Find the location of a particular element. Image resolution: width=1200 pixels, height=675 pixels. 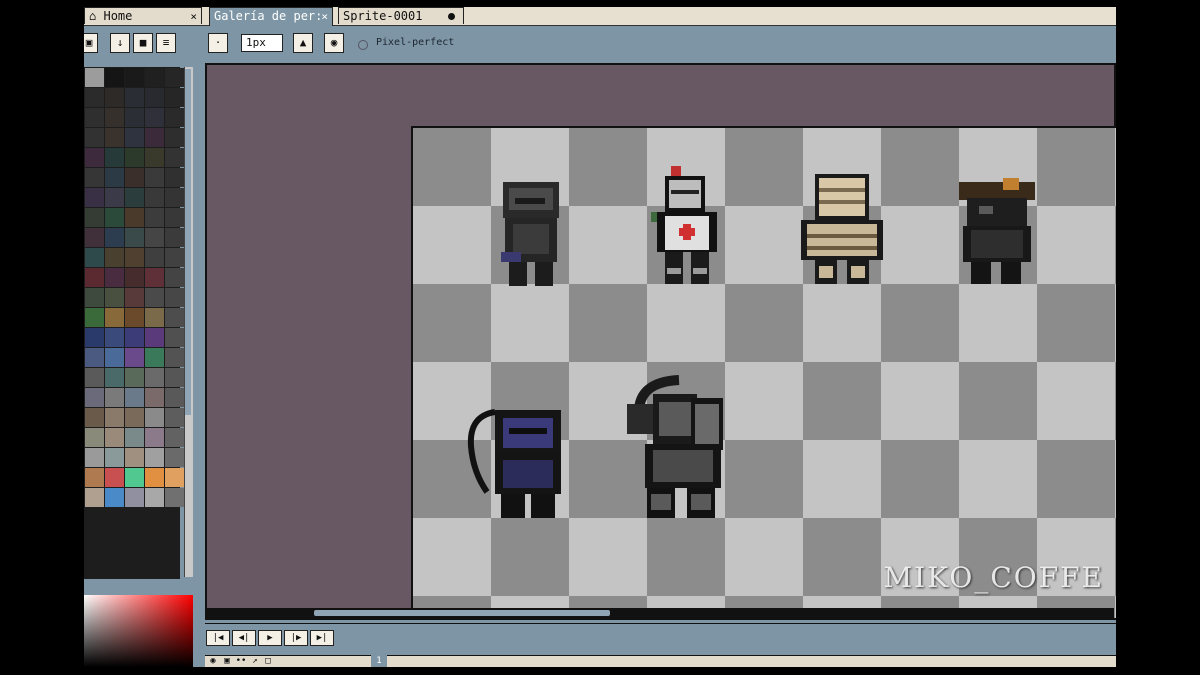

tab-sprite: Sprite-0001 is located at coordinates (401, 15).